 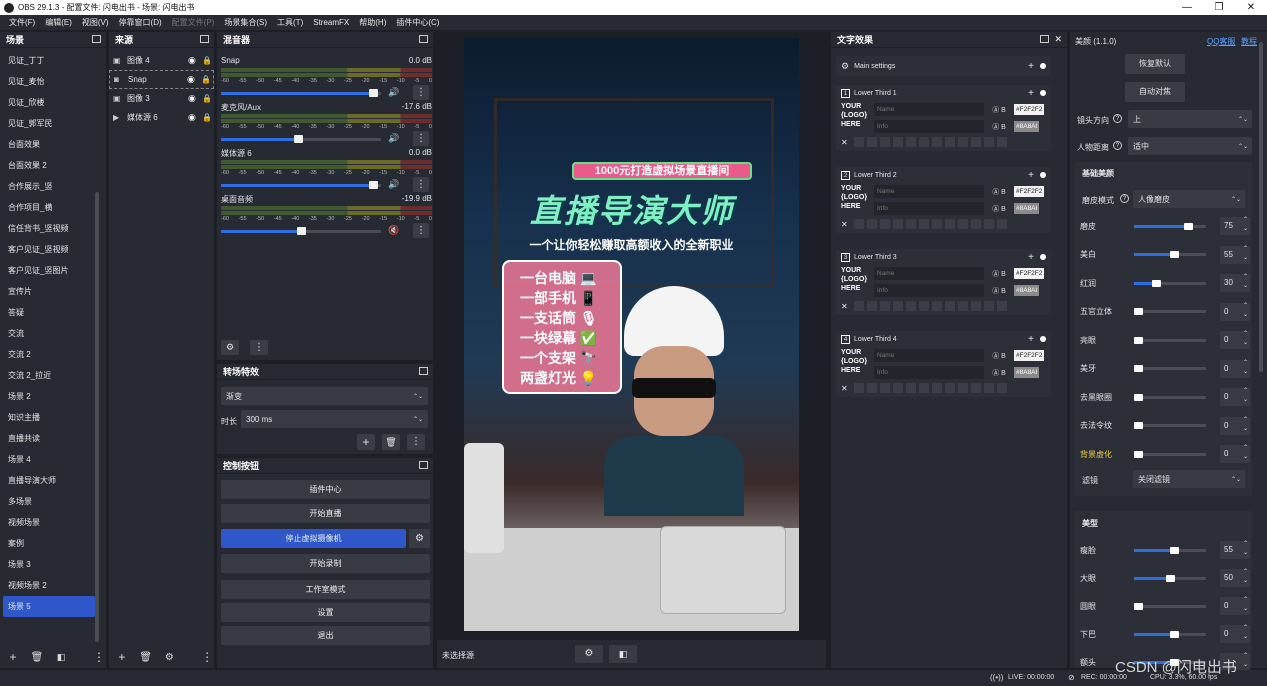 I want to click on scene-item: 场景 5, so click(x=49, y=606).